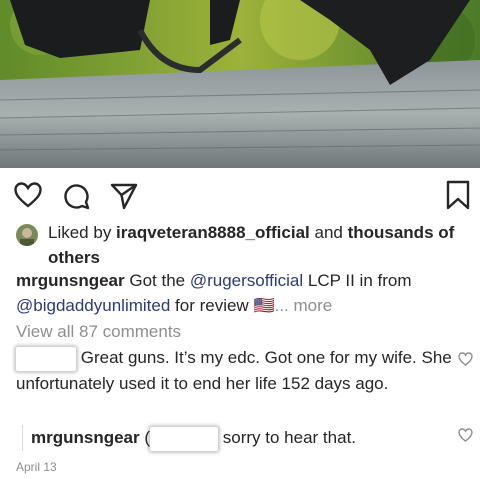 Image resolution: width=480 pixels, height=479 pixels. I want to click on reply-username: mrgunsngear, so click(85, 437).